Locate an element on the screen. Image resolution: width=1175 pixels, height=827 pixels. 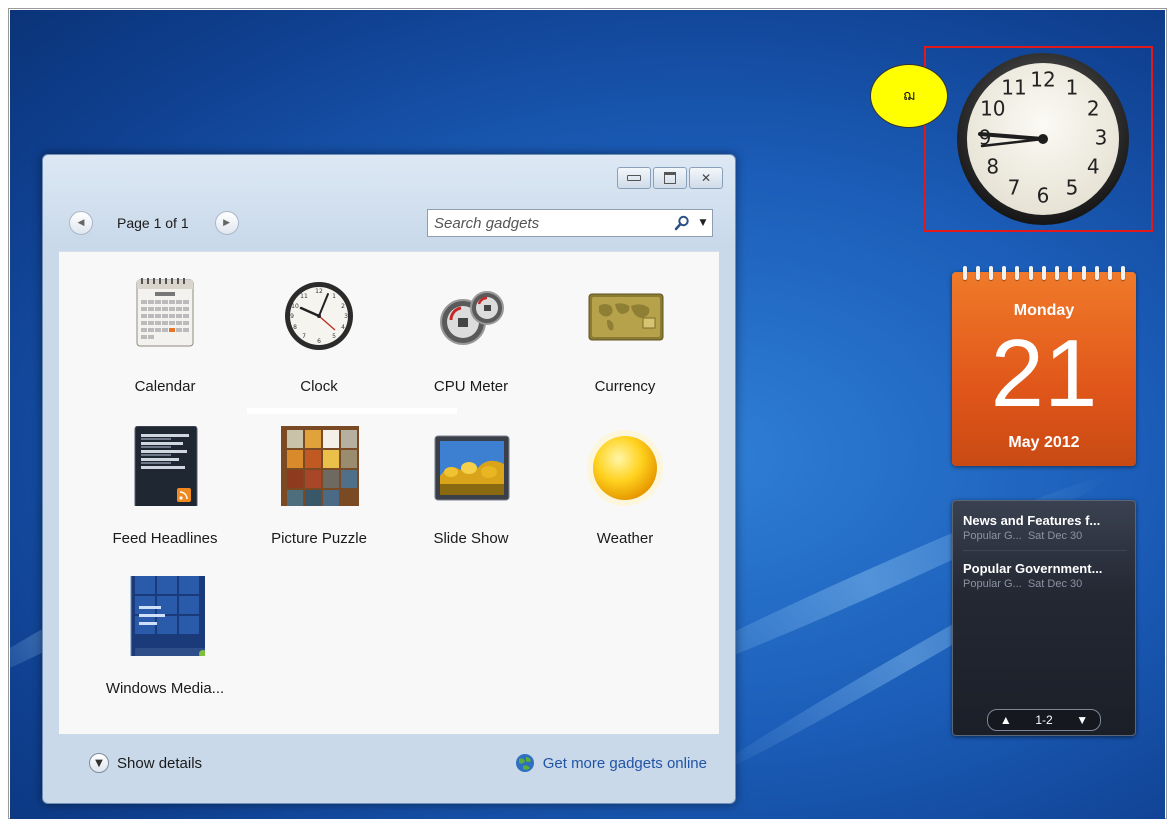
next-page-button: ▶ is located at coordinates (226, 223).